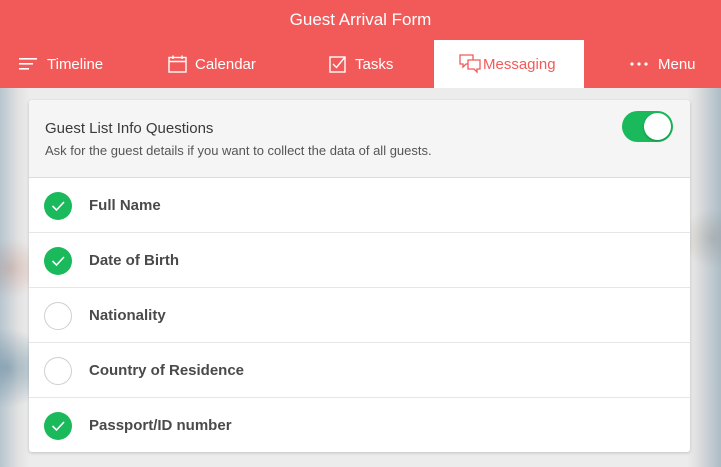 This screenshot has width=721, height=467. I want to click on tab-tasks: Tasks, so click(361, 64).